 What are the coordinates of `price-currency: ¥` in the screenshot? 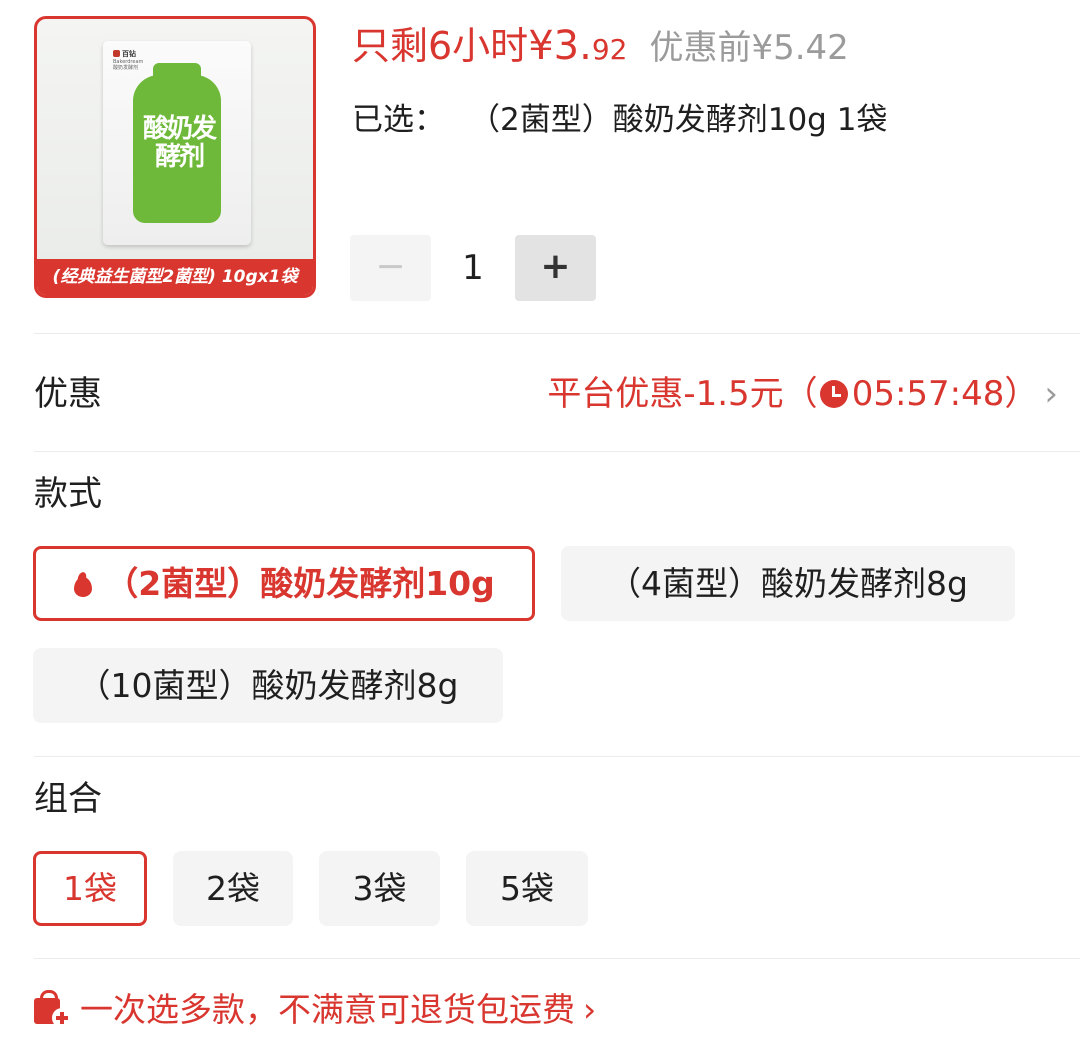 It's located at (541, 46).